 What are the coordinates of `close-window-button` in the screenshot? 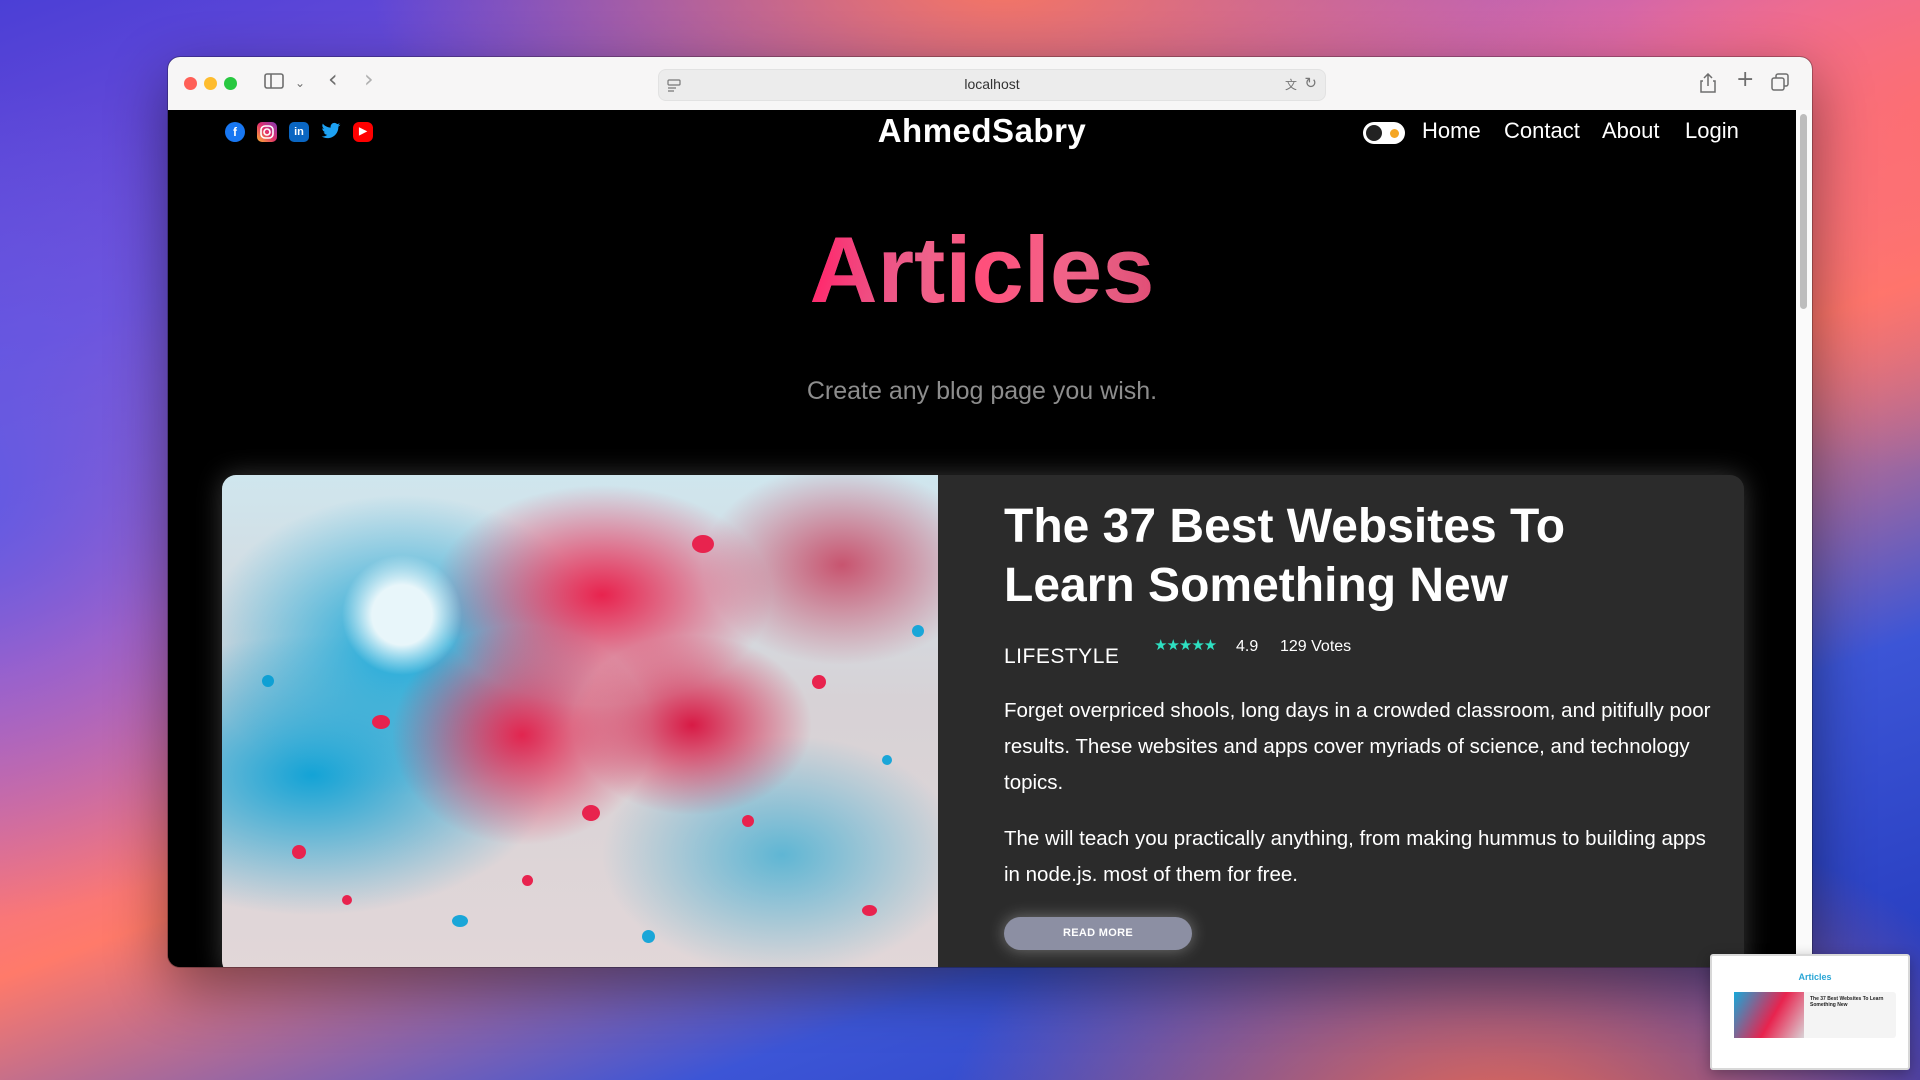 It's located at (190, 83).